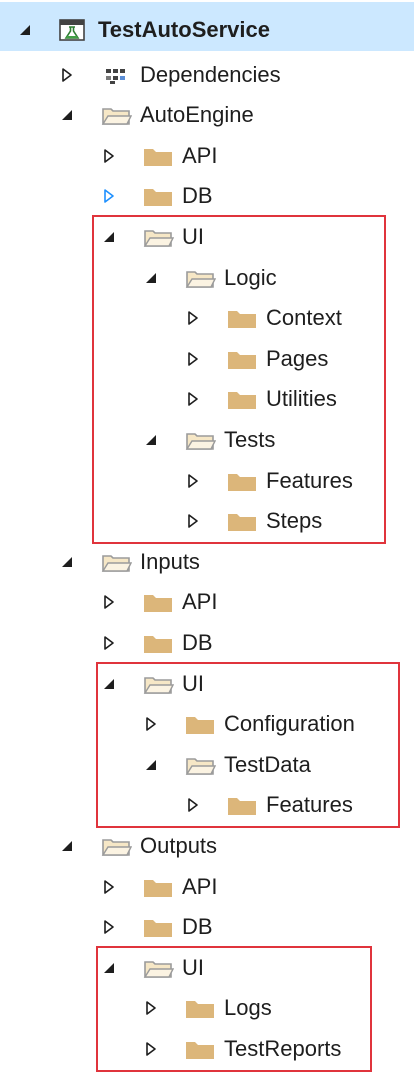 The width and height of the screenshot is (414, 1072). I want to click on tree-node-pages: Pages, so click(207, 359).